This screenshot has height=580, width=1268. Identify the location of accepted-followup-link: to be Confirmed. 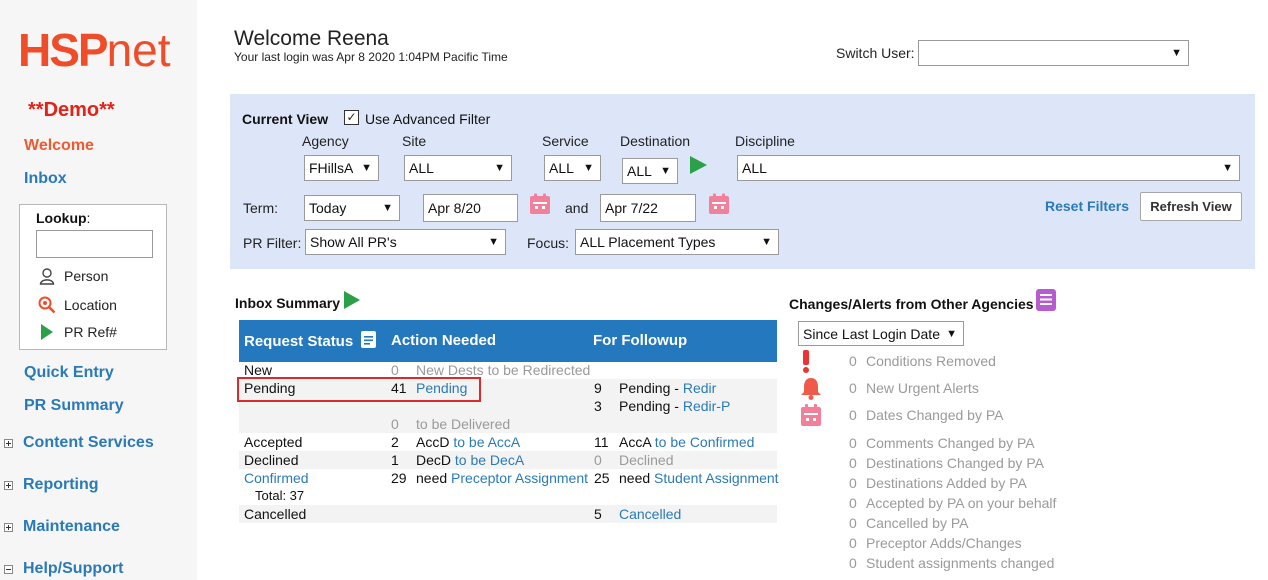
(705, 442).